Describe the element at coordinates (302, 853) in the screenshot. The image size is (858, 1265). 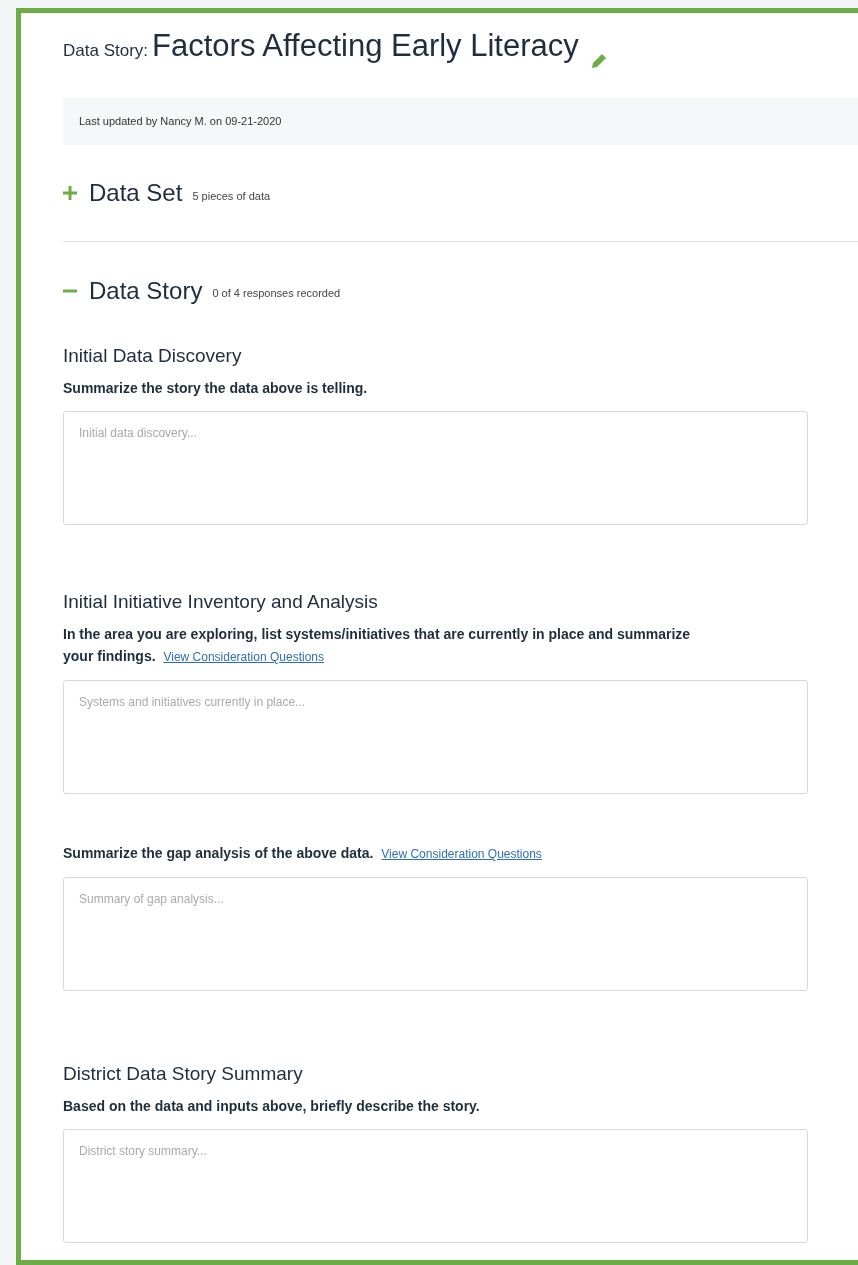
I see `question-prompt: Summarize the gap analysis of the above data. View Consideration Questions` at that location.